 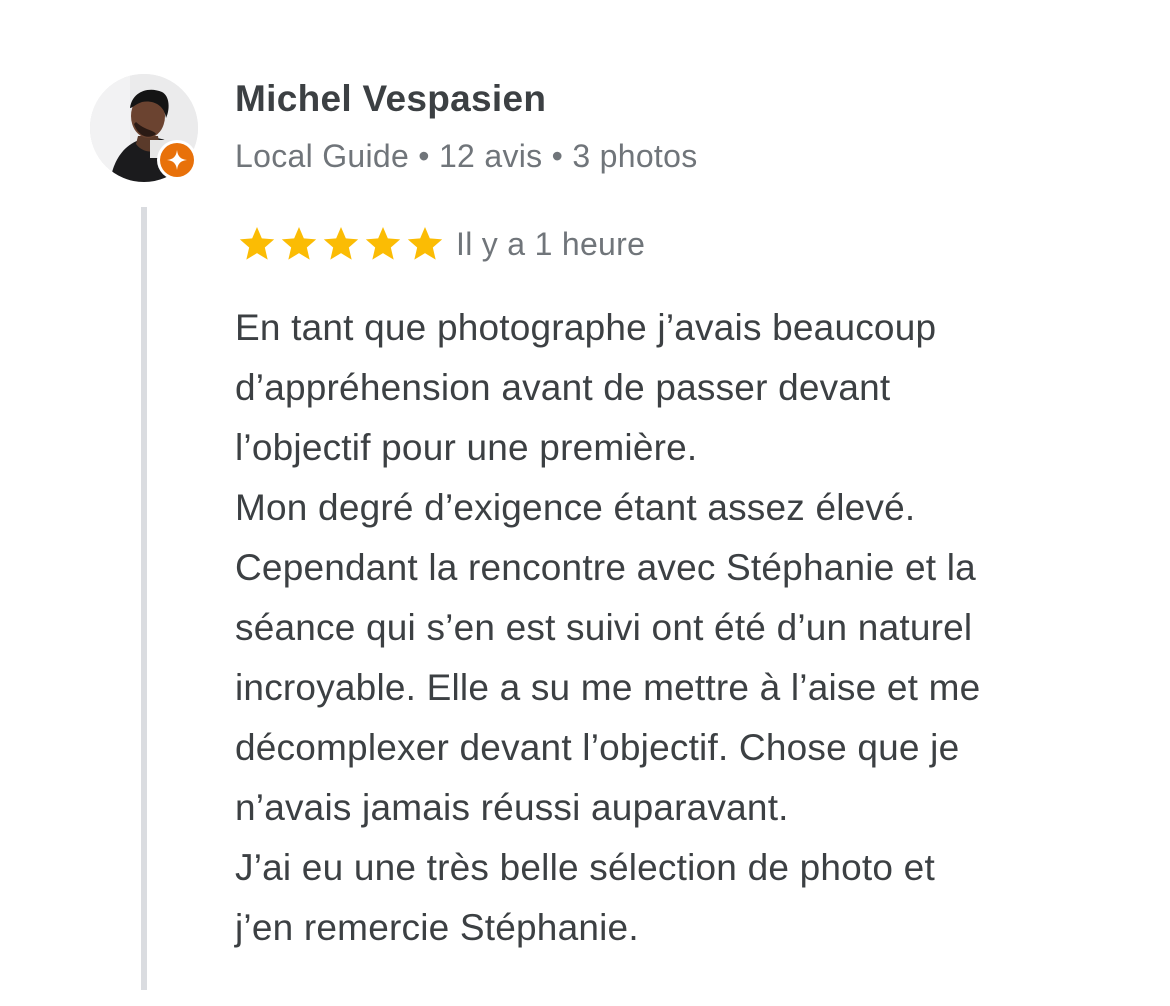 I want to click on local-guide-badge, so click(x=177, y=160).